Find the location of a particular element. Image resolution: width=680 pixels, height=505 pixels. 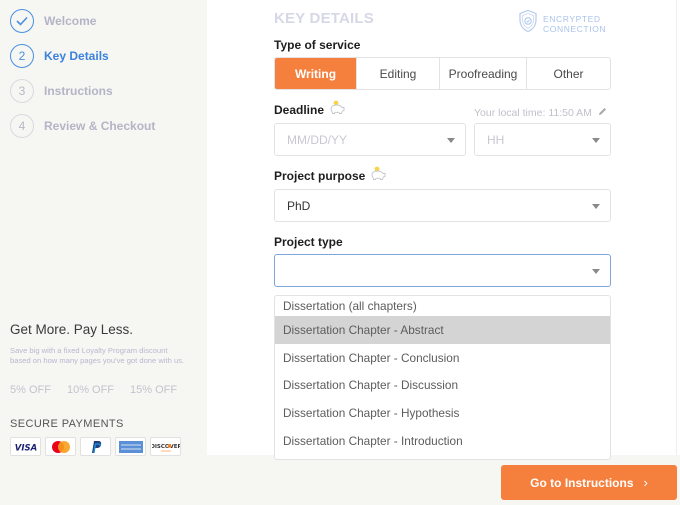

service-type-selector: Writing Editing Proofreading Other is located at coordinates (442, 73).